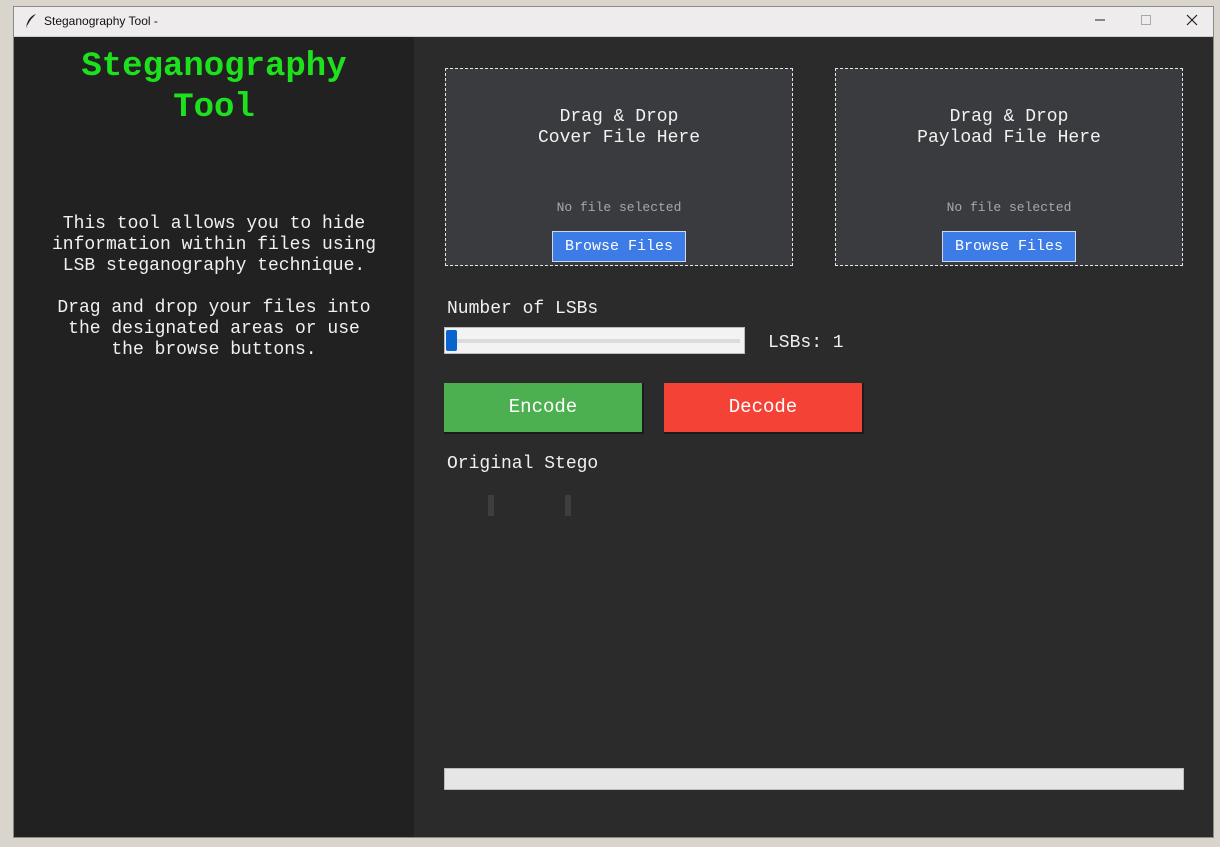 Image resolution: width=1220 pixels, height=847 pixels. I want to click on slider-track, so click(594, 341).